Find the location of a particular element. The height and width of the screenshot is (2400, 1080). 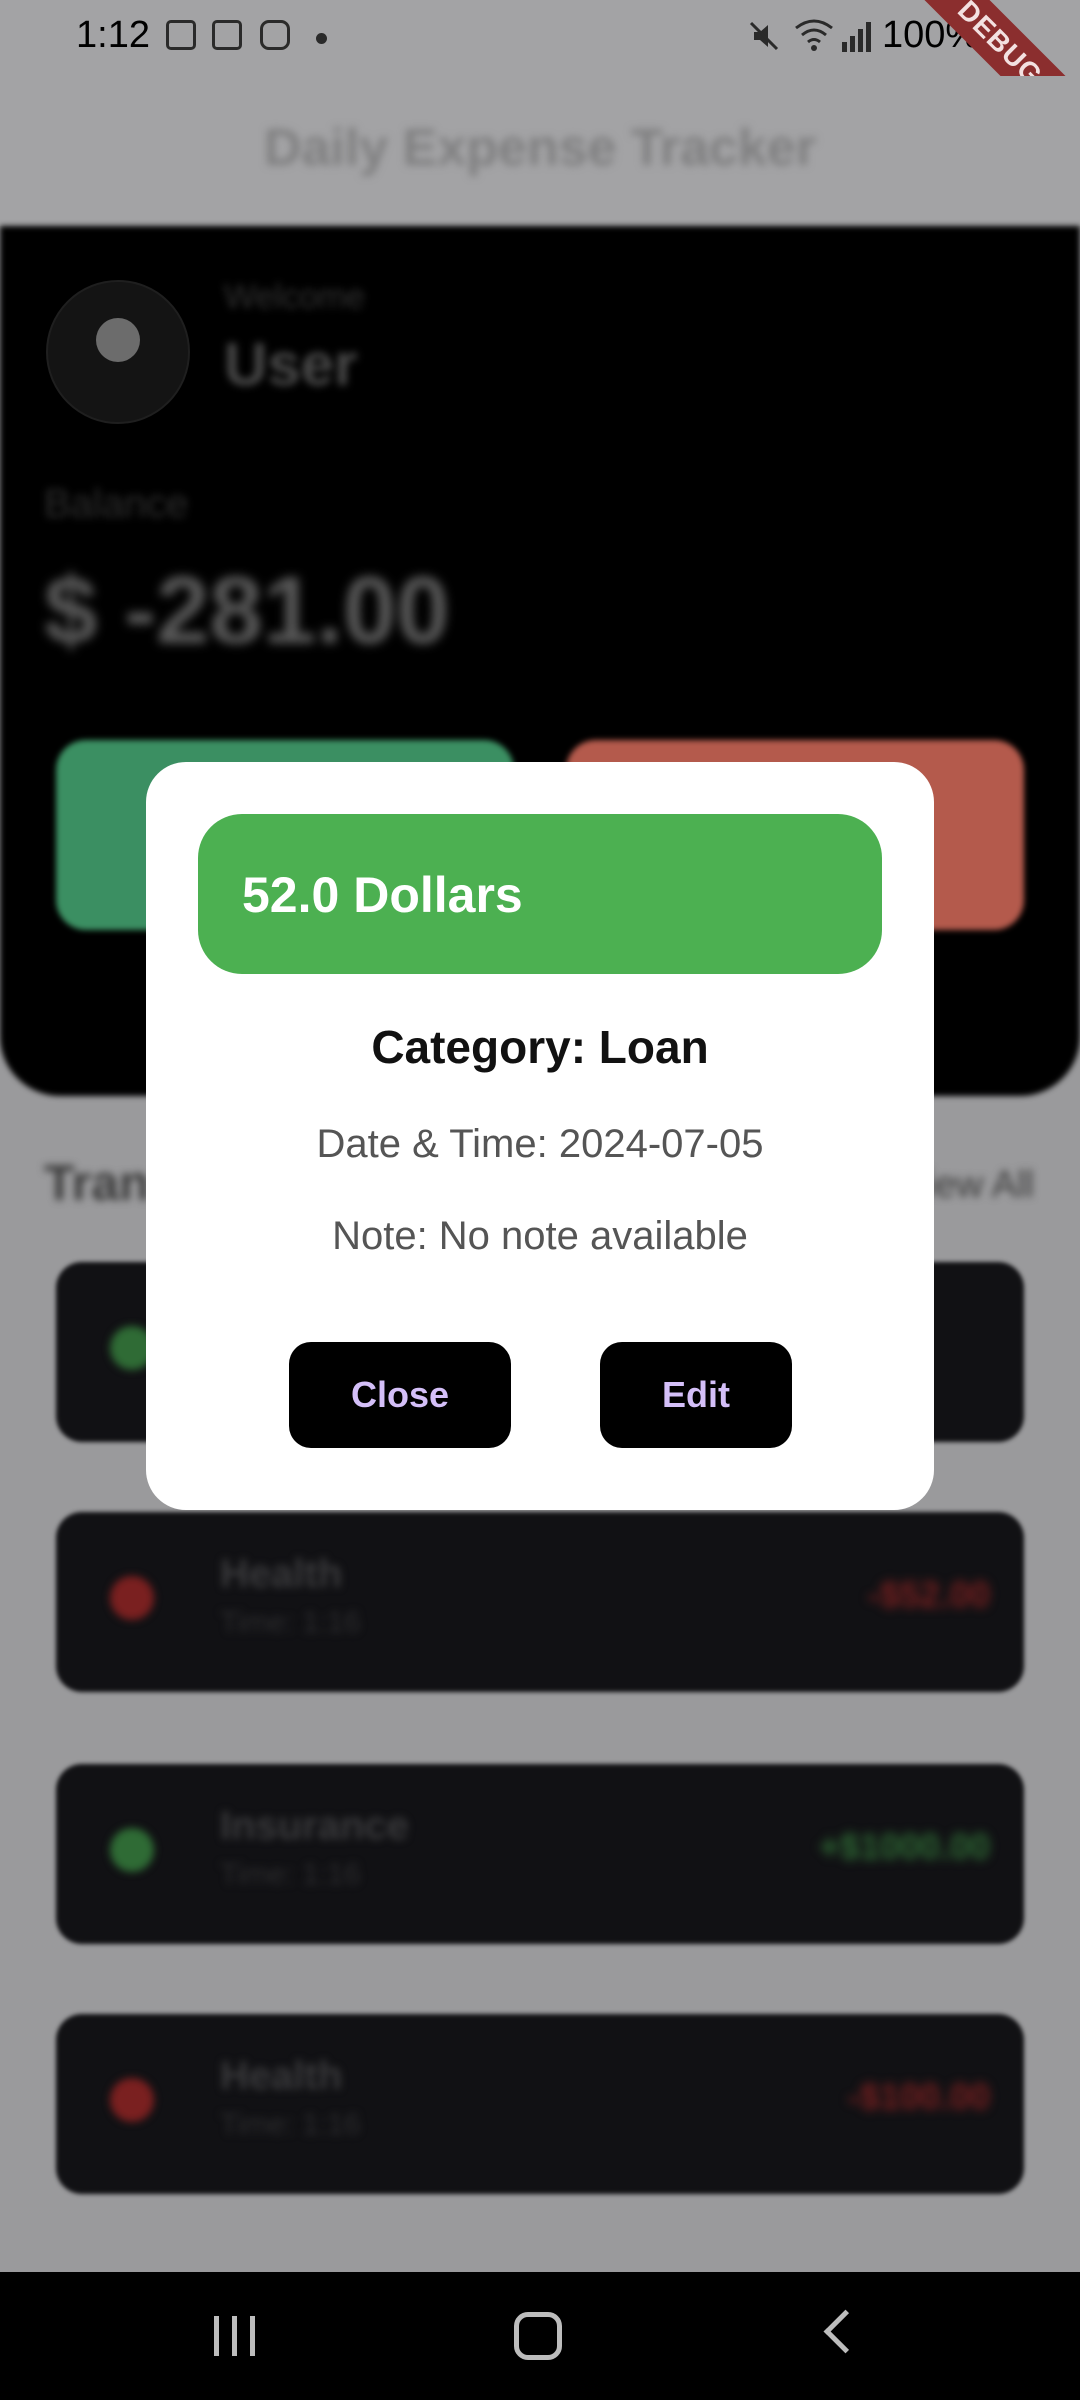

edit-button: Edit is located at coordinates (696, 1395).